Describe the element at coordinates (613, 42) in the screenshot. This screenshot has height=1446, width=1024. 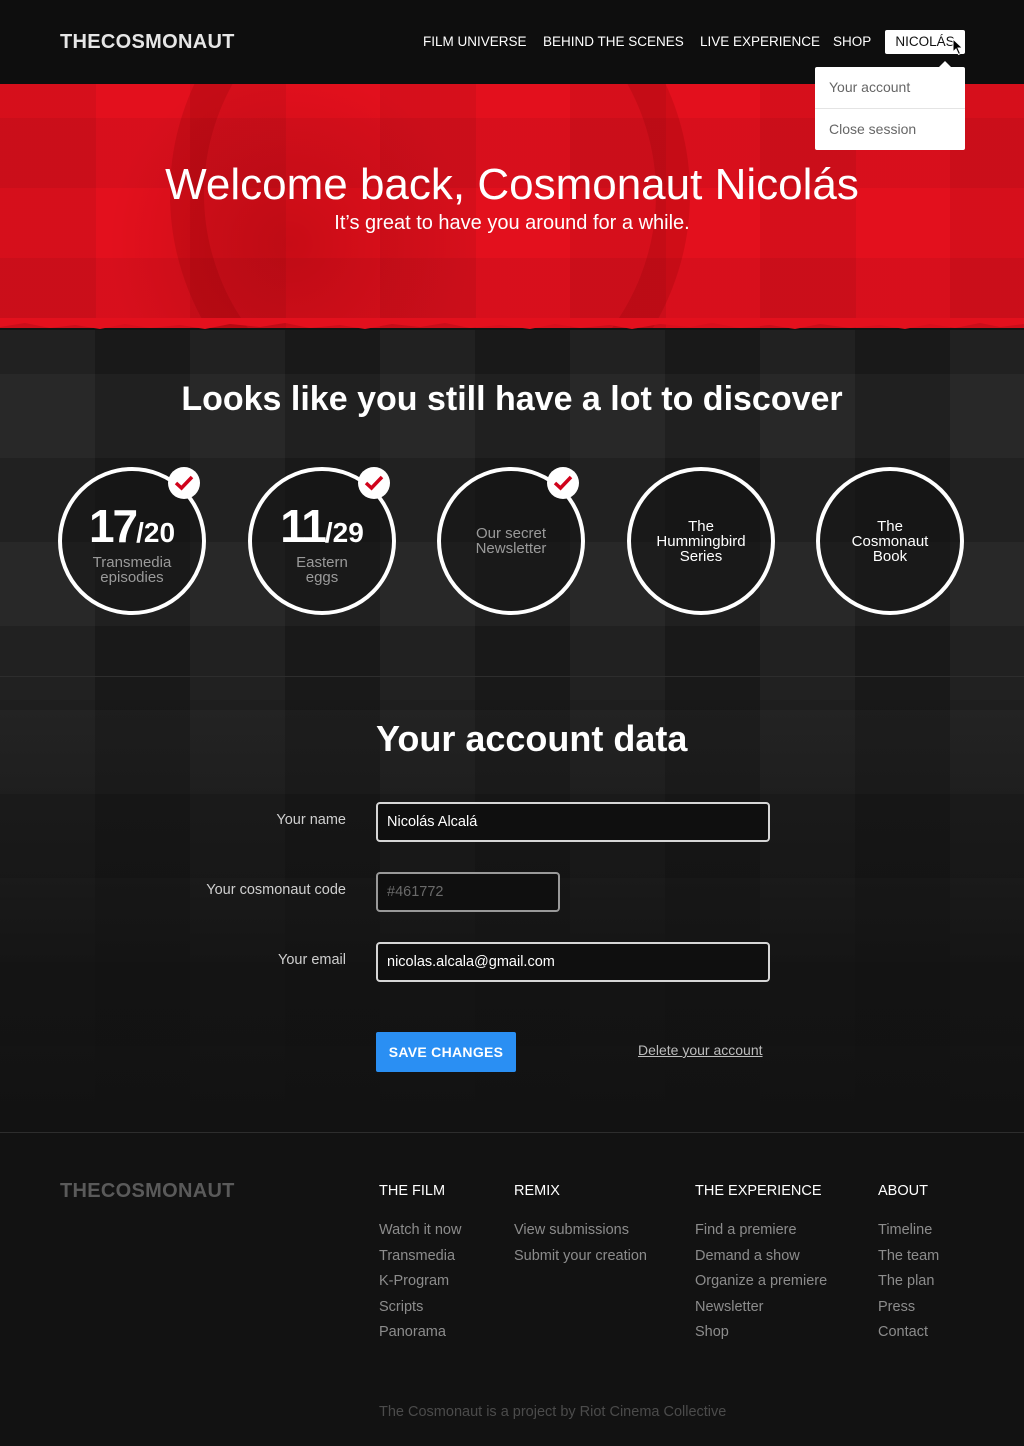
I see `nav-behind-the-scenes: BEHIND THE SCENES` at that location.